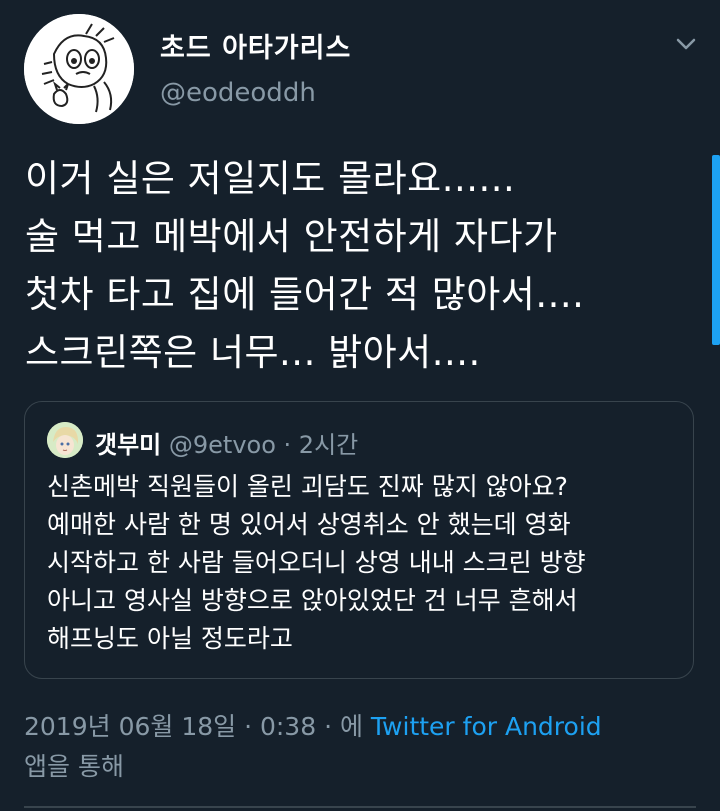 This screenshot has height=811, width=720. Describe the element at coordinates (238, 93) in the screenshot. I see `author-handle: @eodeoddh` at that location.